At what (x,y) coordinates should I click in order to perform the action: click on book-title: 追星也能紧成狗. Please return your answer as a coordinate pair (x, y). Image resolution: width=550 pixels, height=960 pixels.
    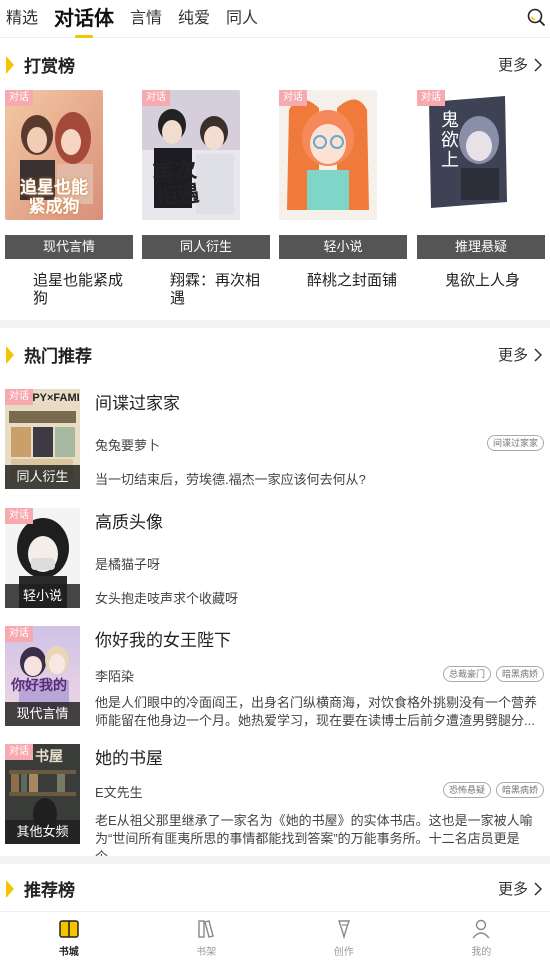
    Looking at the image, I should click on (78, 289).